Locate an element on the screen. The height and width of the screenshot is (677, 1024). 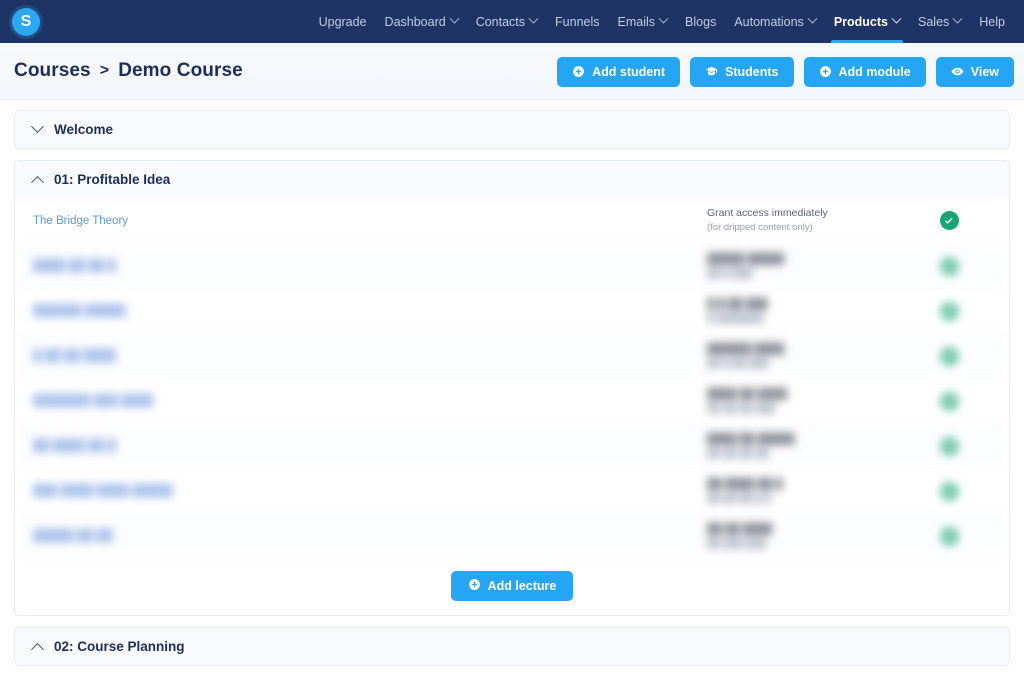
nav-item-blogs: Blogs is located at coordinates (700, 21).